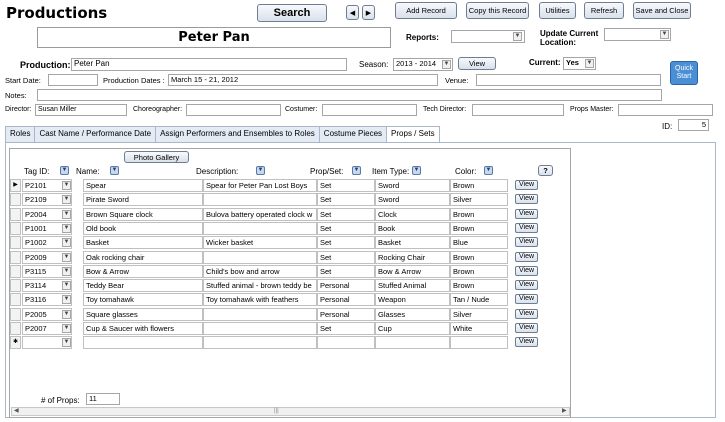  I want to click on cell-type: Bow & Arrow, so click(412, 271).